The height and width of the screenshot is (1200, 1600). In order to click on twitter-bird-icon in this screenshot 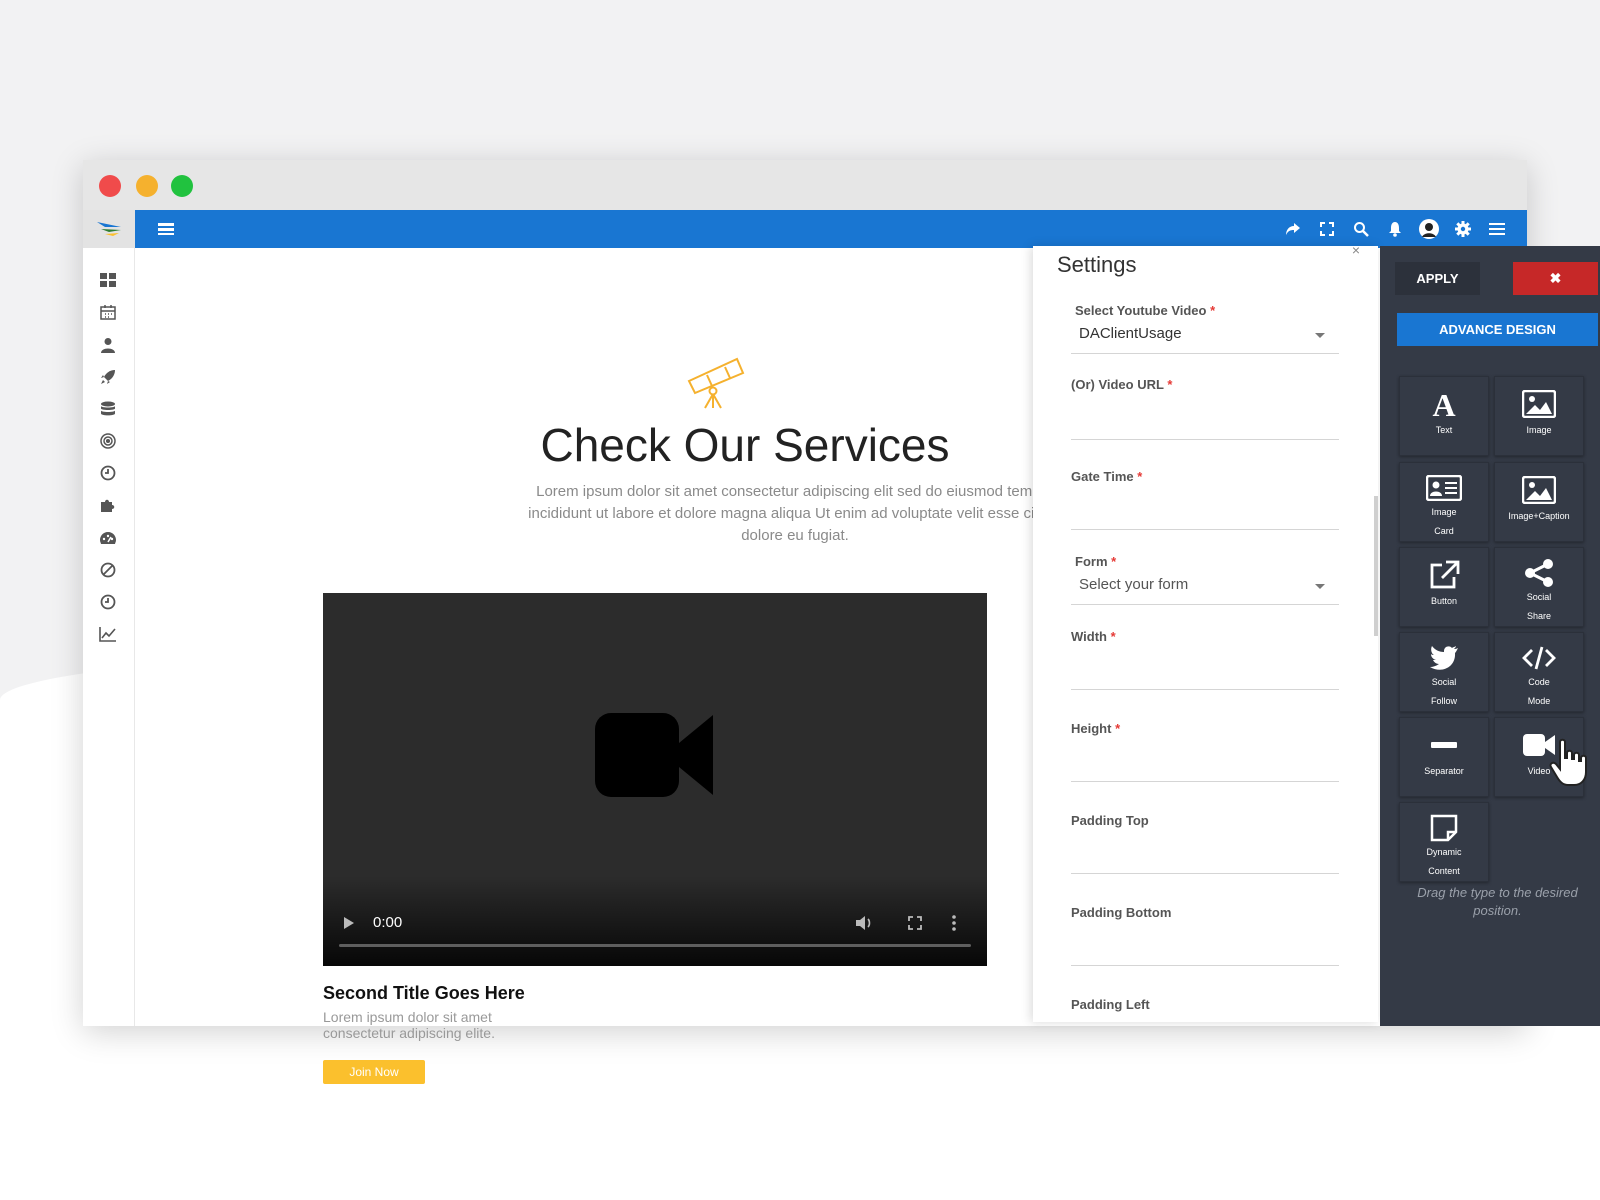, I will do `click(1444, 658)`.